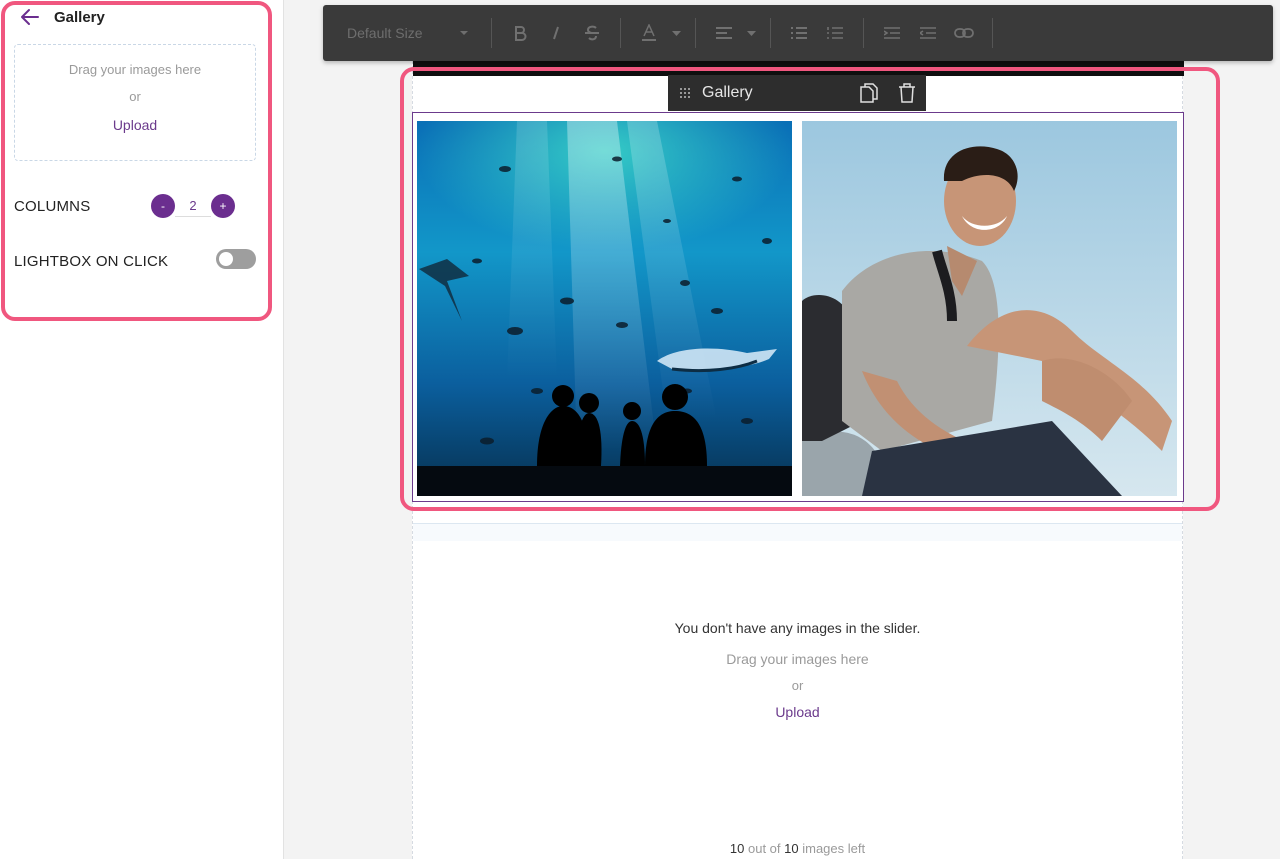 The height and width of the screenshot is (859, 1280). I want to click on aquarium-photo, so click(604, 308).